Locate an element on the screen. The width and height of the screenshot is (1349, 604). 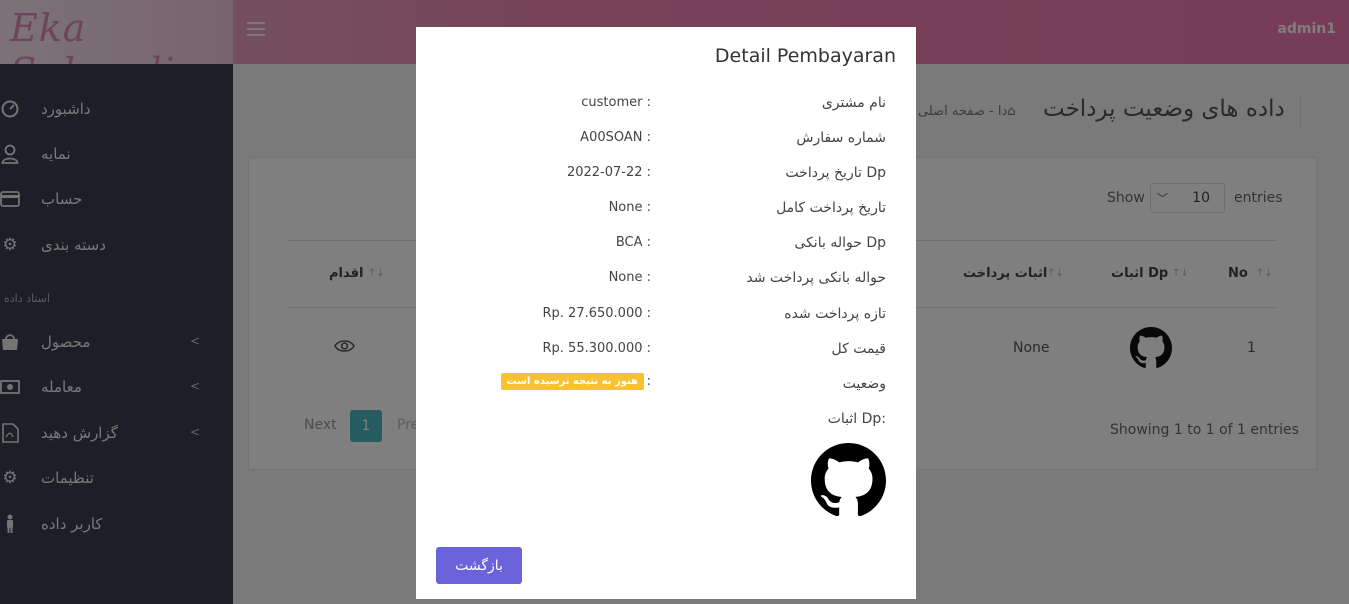
detail-label-full-payment-date: تاریخ پرداخت کامل is located at coordinates (831, 208).